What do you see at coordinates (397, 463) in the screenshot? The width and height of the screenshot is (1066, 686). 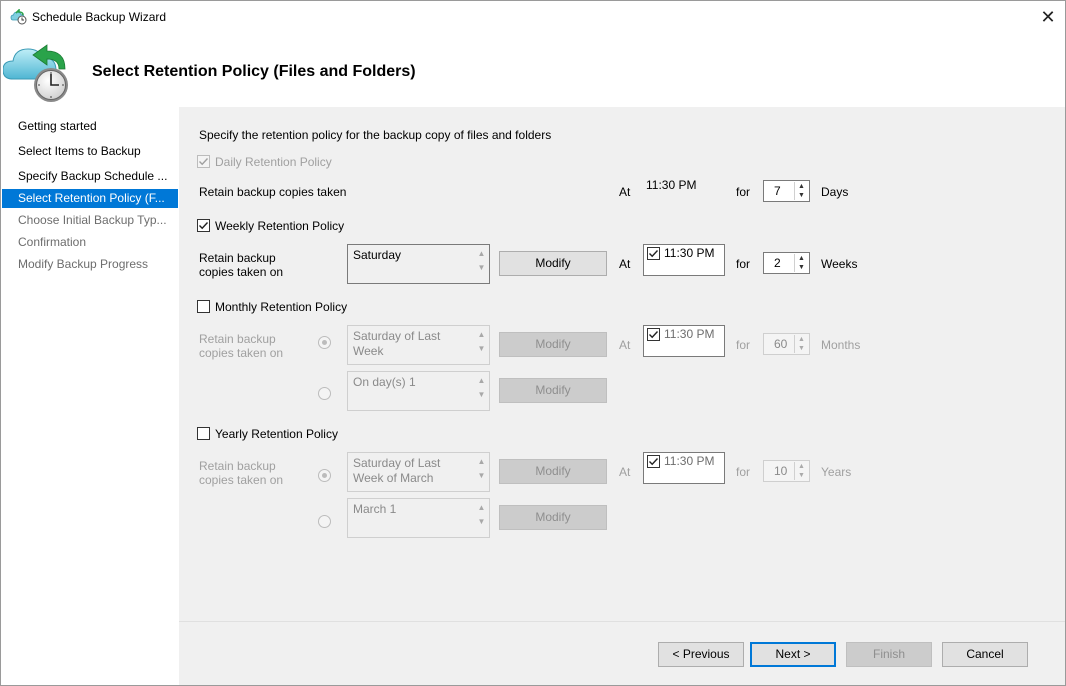 I see `yearly-option1-line1: Saturday of Last` at bounding box center [397, 463].